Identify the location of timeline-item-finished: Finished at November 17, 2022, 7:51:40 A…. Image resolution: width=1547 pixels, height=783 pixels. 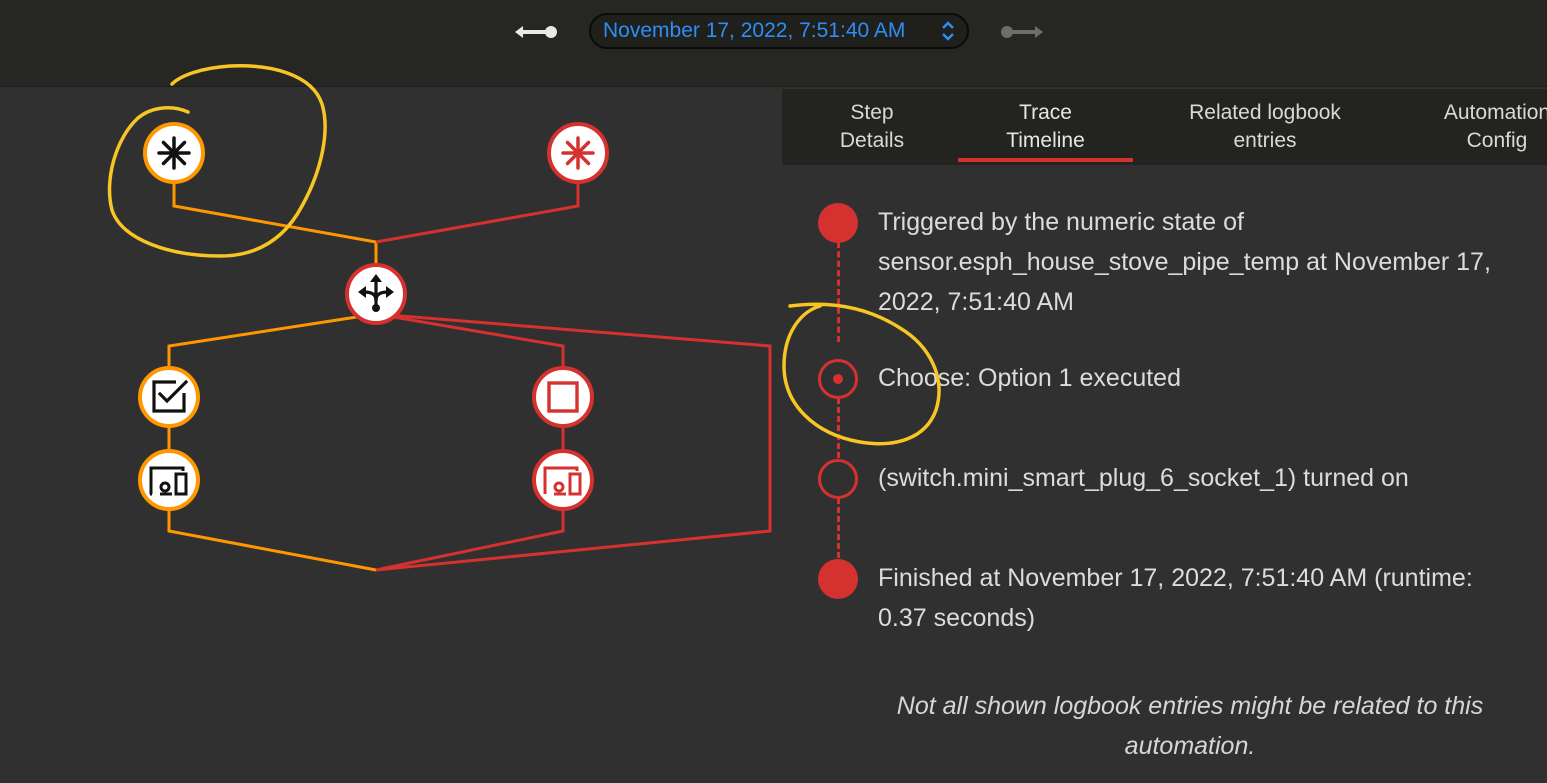
(1175, 598).